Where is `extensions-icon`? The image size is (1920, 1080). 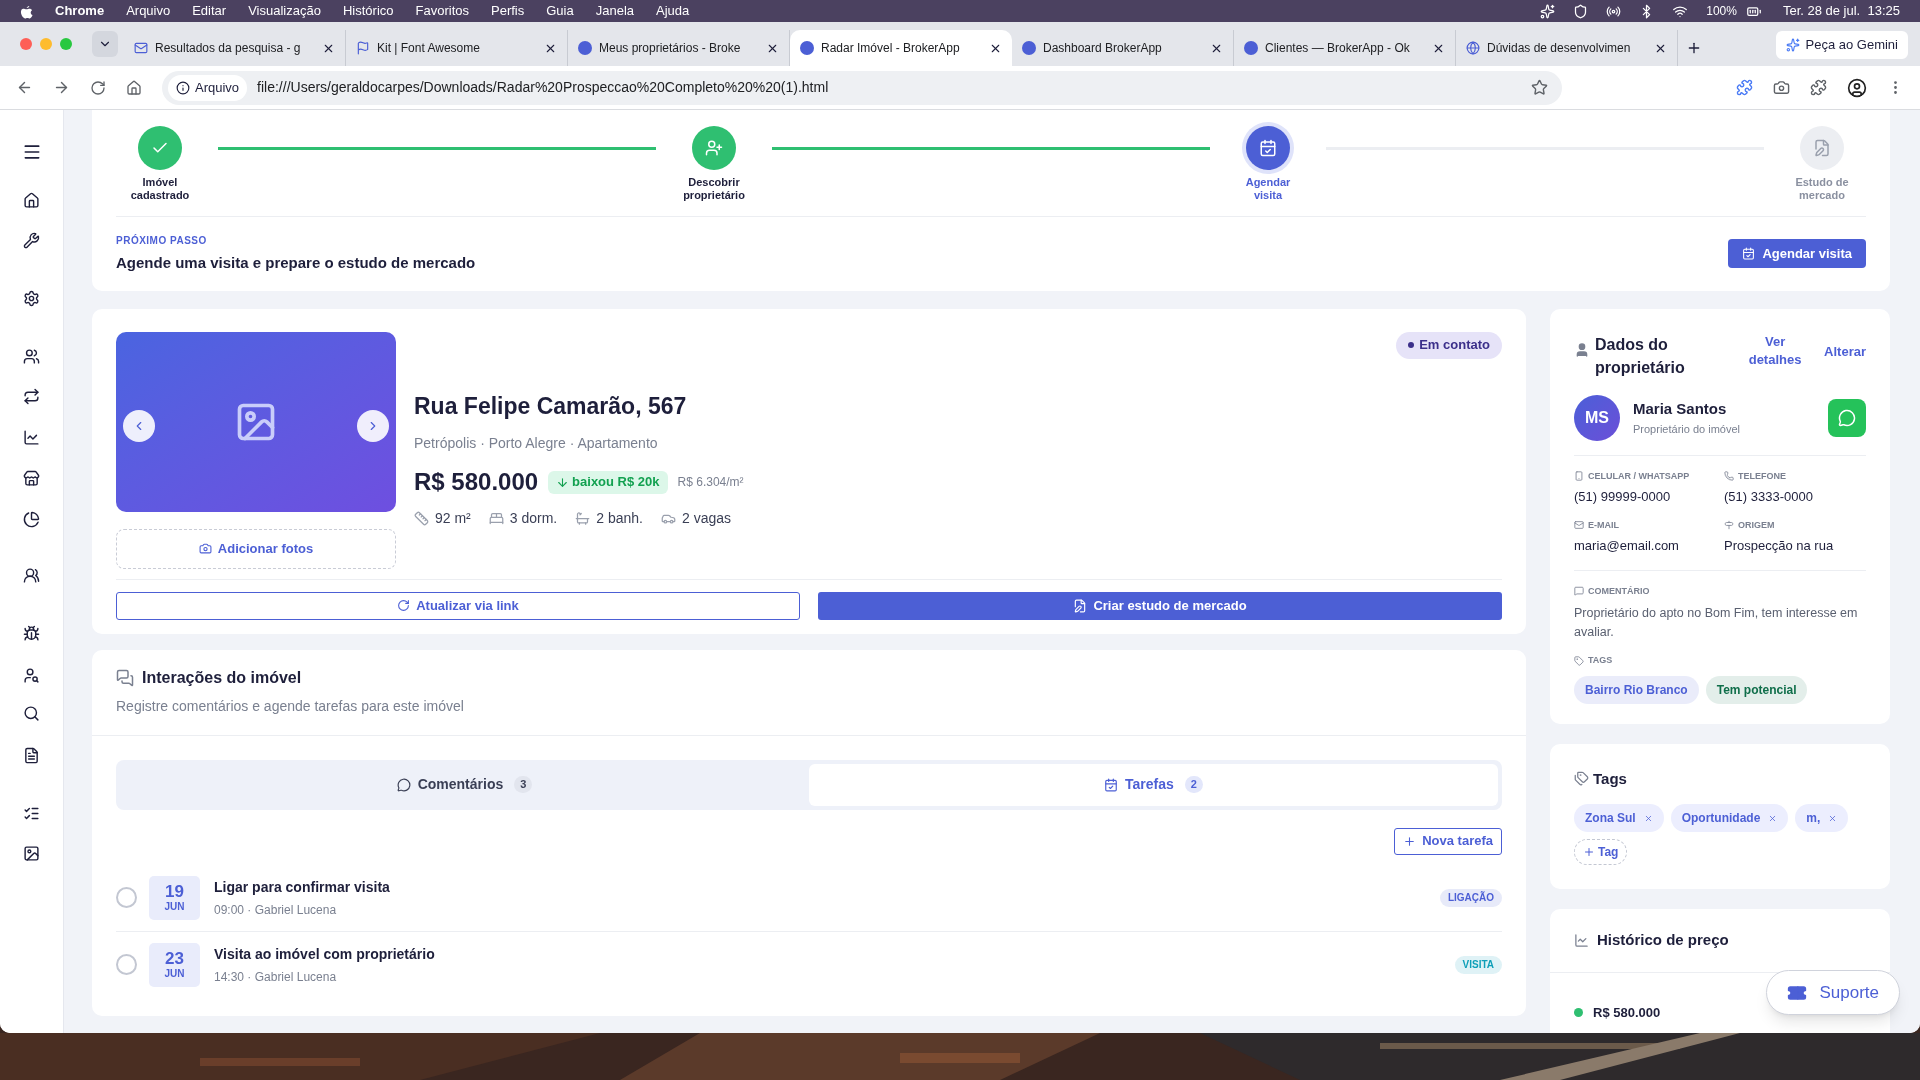
extensions-icon is located at coordinates (1818, 87).